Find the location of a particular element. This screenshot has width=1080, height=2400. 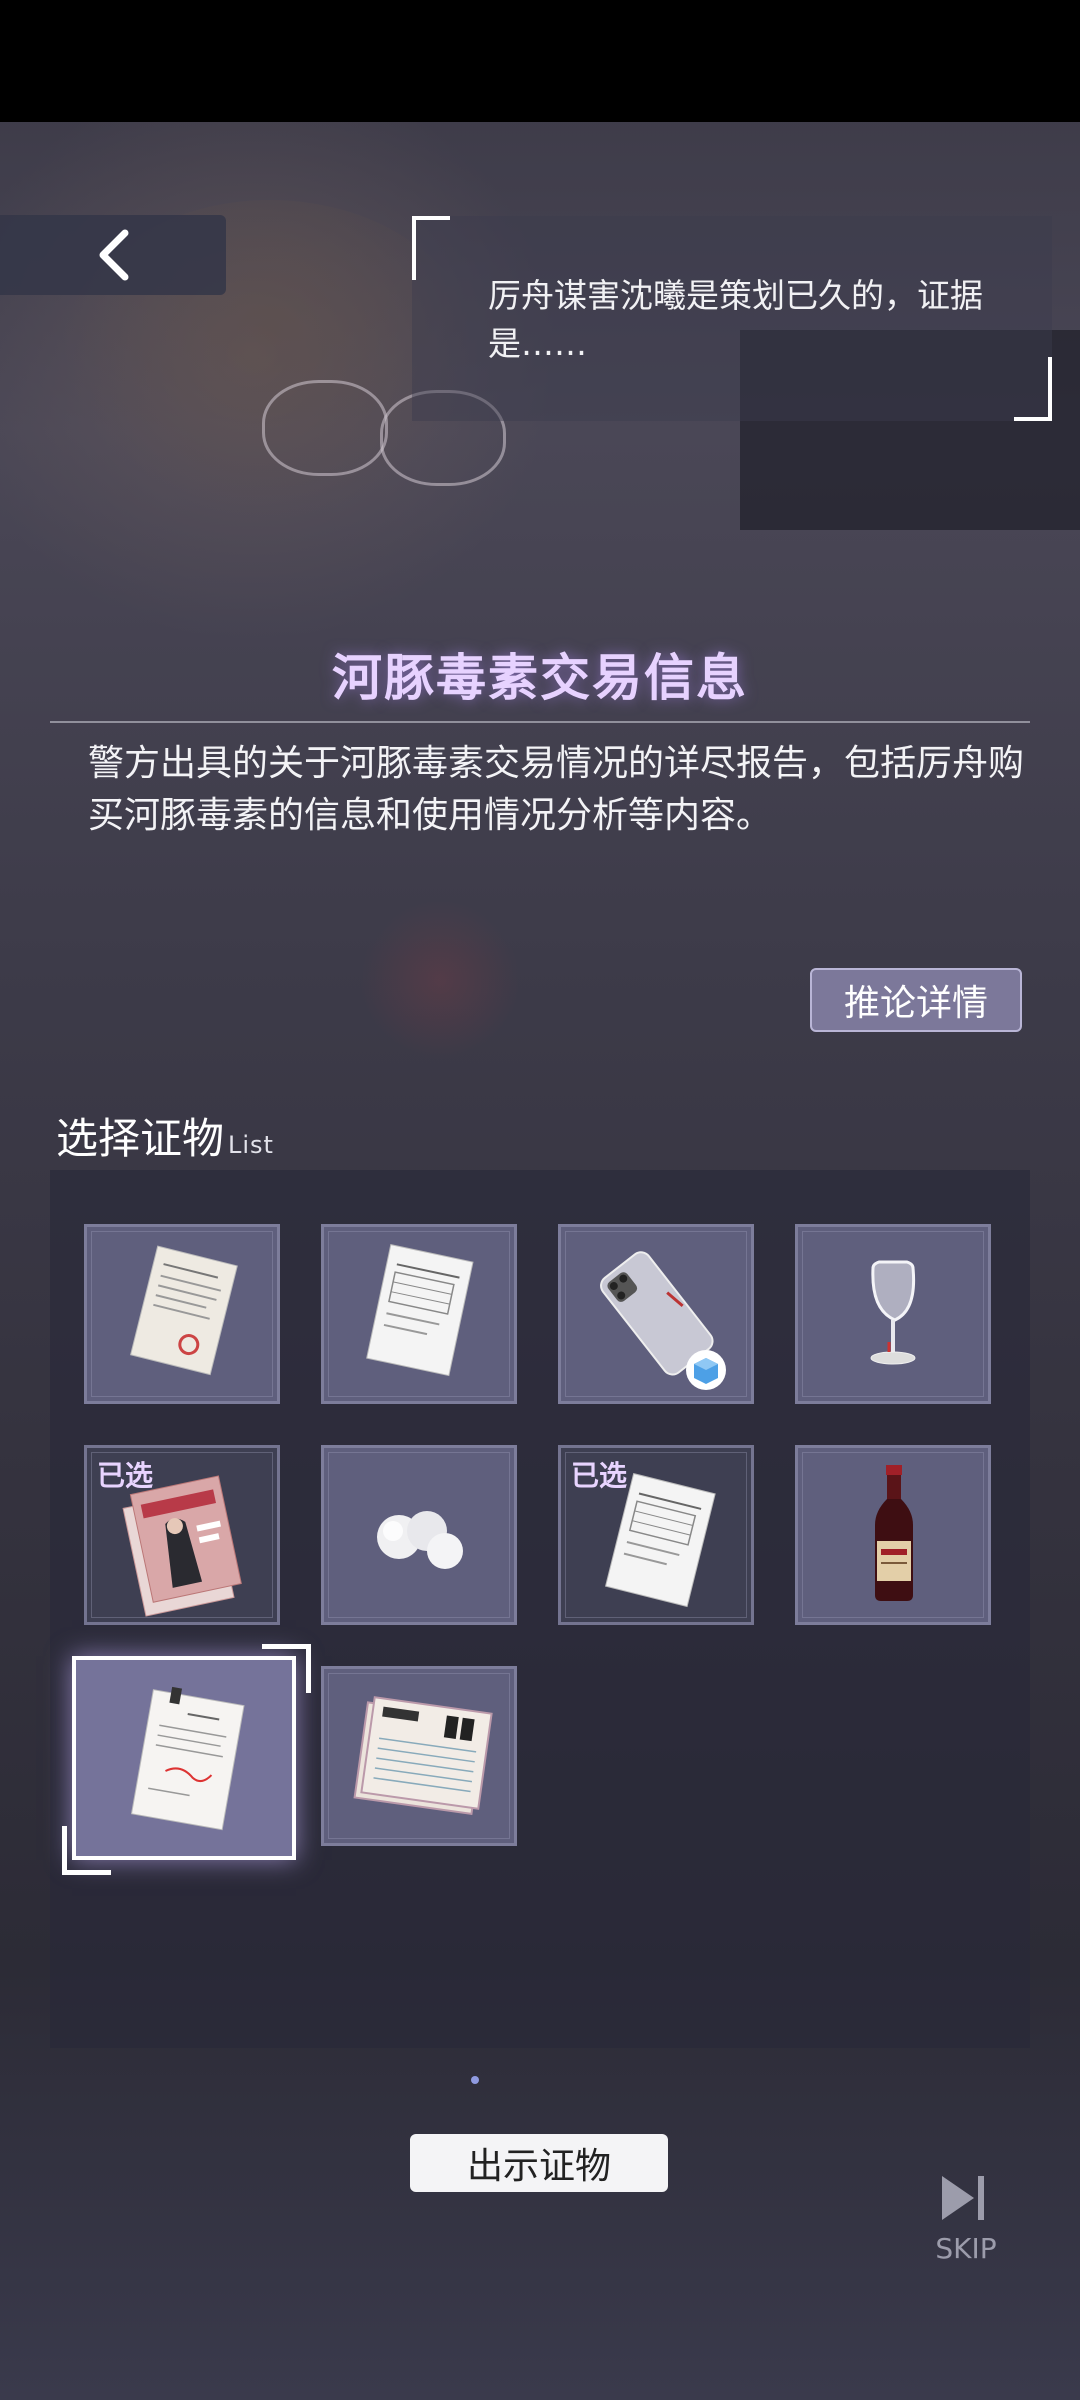

bracket-corner-top-left is located at coordinates (431, 248).